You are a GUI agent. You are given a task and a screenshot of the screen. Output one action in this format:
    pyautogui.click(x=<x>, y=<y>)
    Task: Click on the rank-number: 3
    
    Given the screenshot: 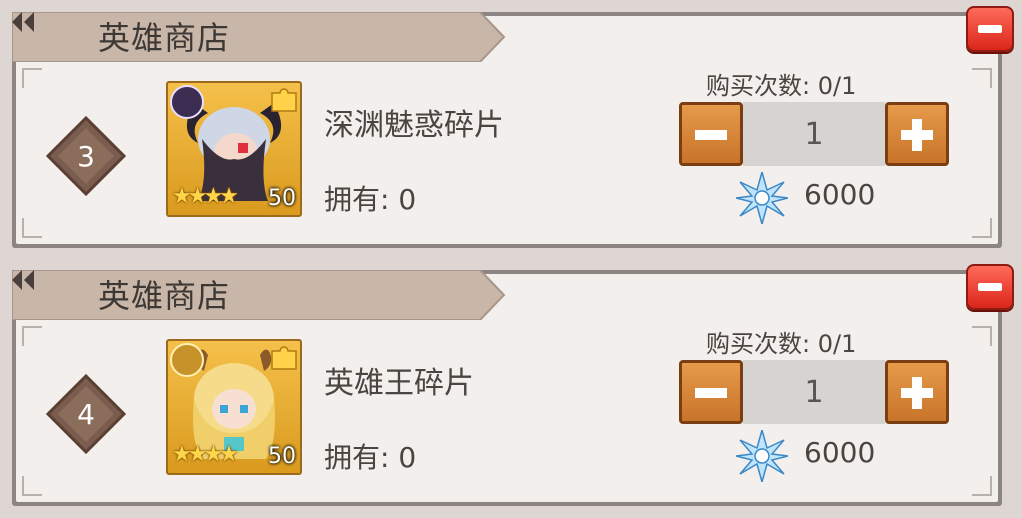 What is the action you would take?
    pyautogui.click(x=86, y=156)
    